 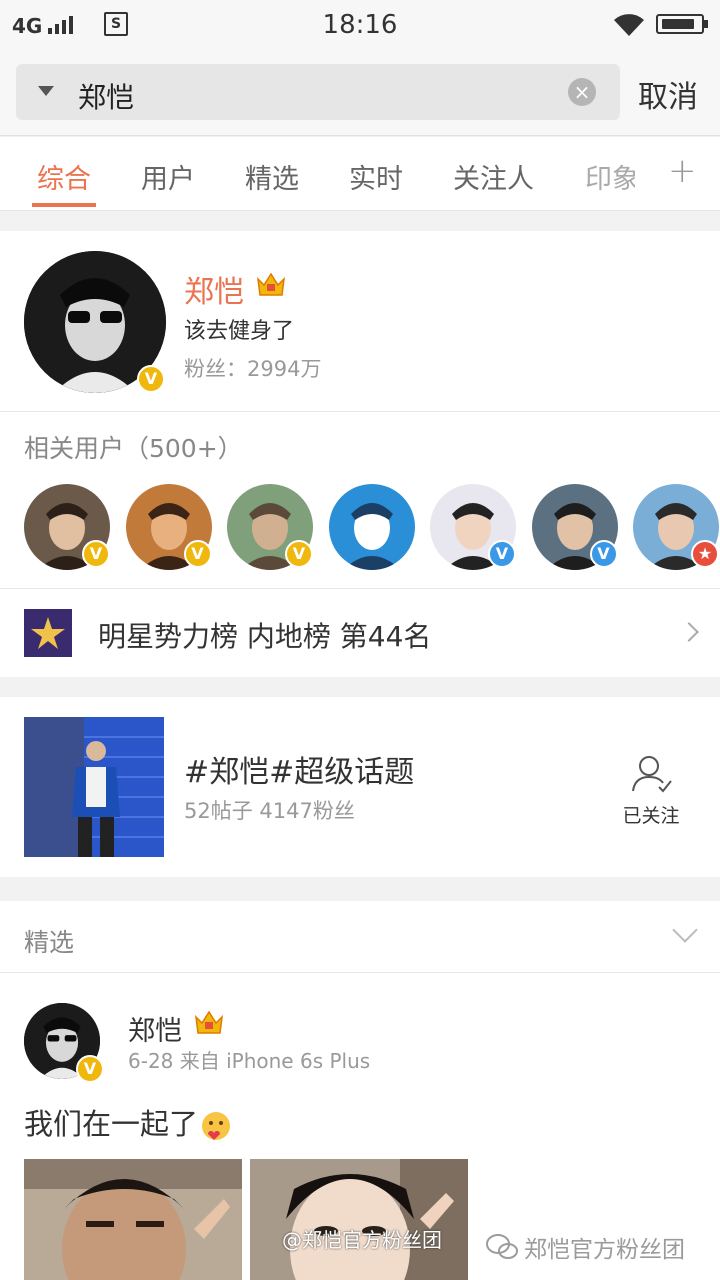 What do you see at coordinates (216, 1126) in the screenshot?
I see `kiss-emoji-icon` at bounding box center [216, 1126].